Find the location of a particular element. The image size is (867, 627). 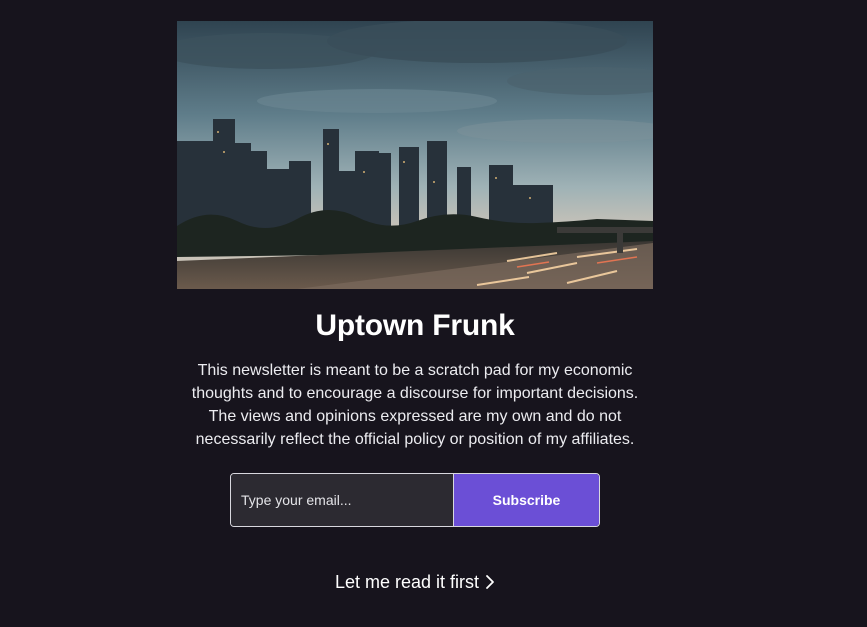

read-first-label: Let me read it first is located at coordinates (407, 582).